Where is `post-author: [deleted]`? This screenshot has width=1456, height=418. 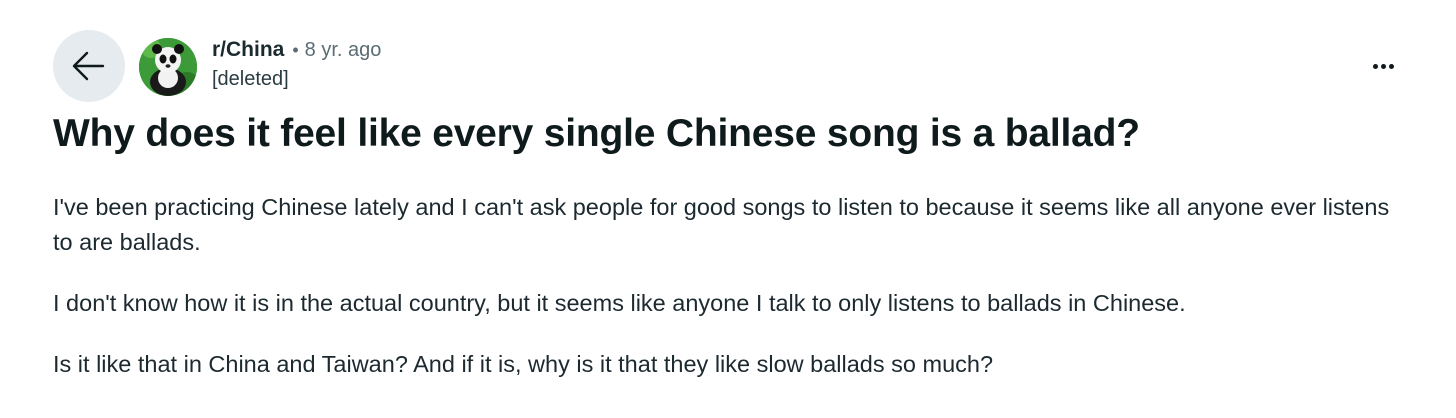
post-author: [deleted] is located at coordinates (296, 79).